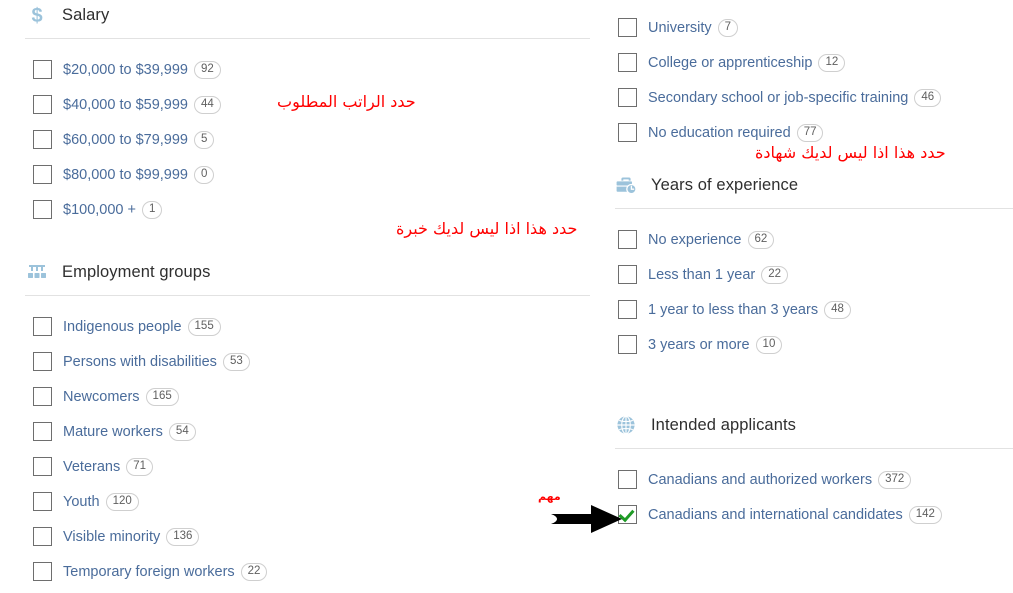 The image size is (1013, 593). Describe the element at coordinates (42, 396) in the screenshot. I see `employment-group-checkbox-newcomers` at that location.